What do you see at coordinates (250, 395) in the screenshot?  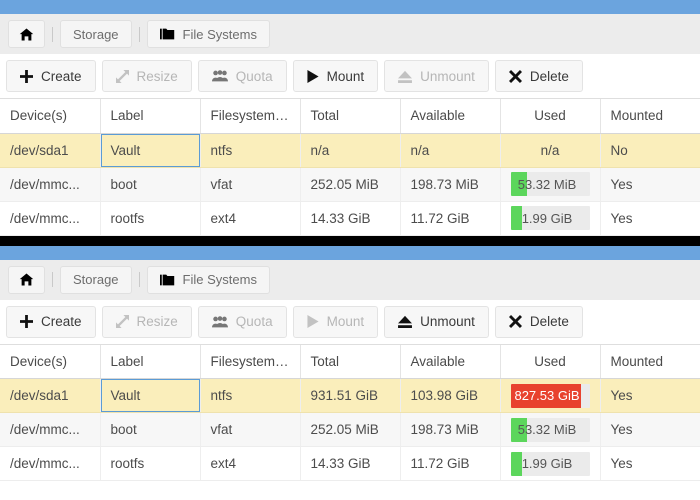 I see `cell-filesystem: ntfs` at bounding box center [250, 395].